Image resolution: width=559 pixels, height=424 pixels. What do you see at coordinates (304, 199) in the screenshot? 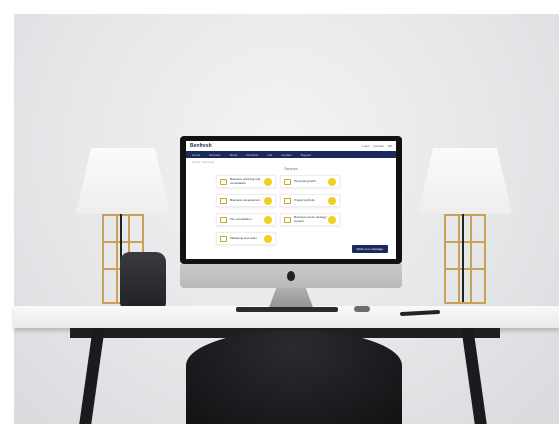
I see `service-card-label: Project portfolio` at bounding box center [304, 199].